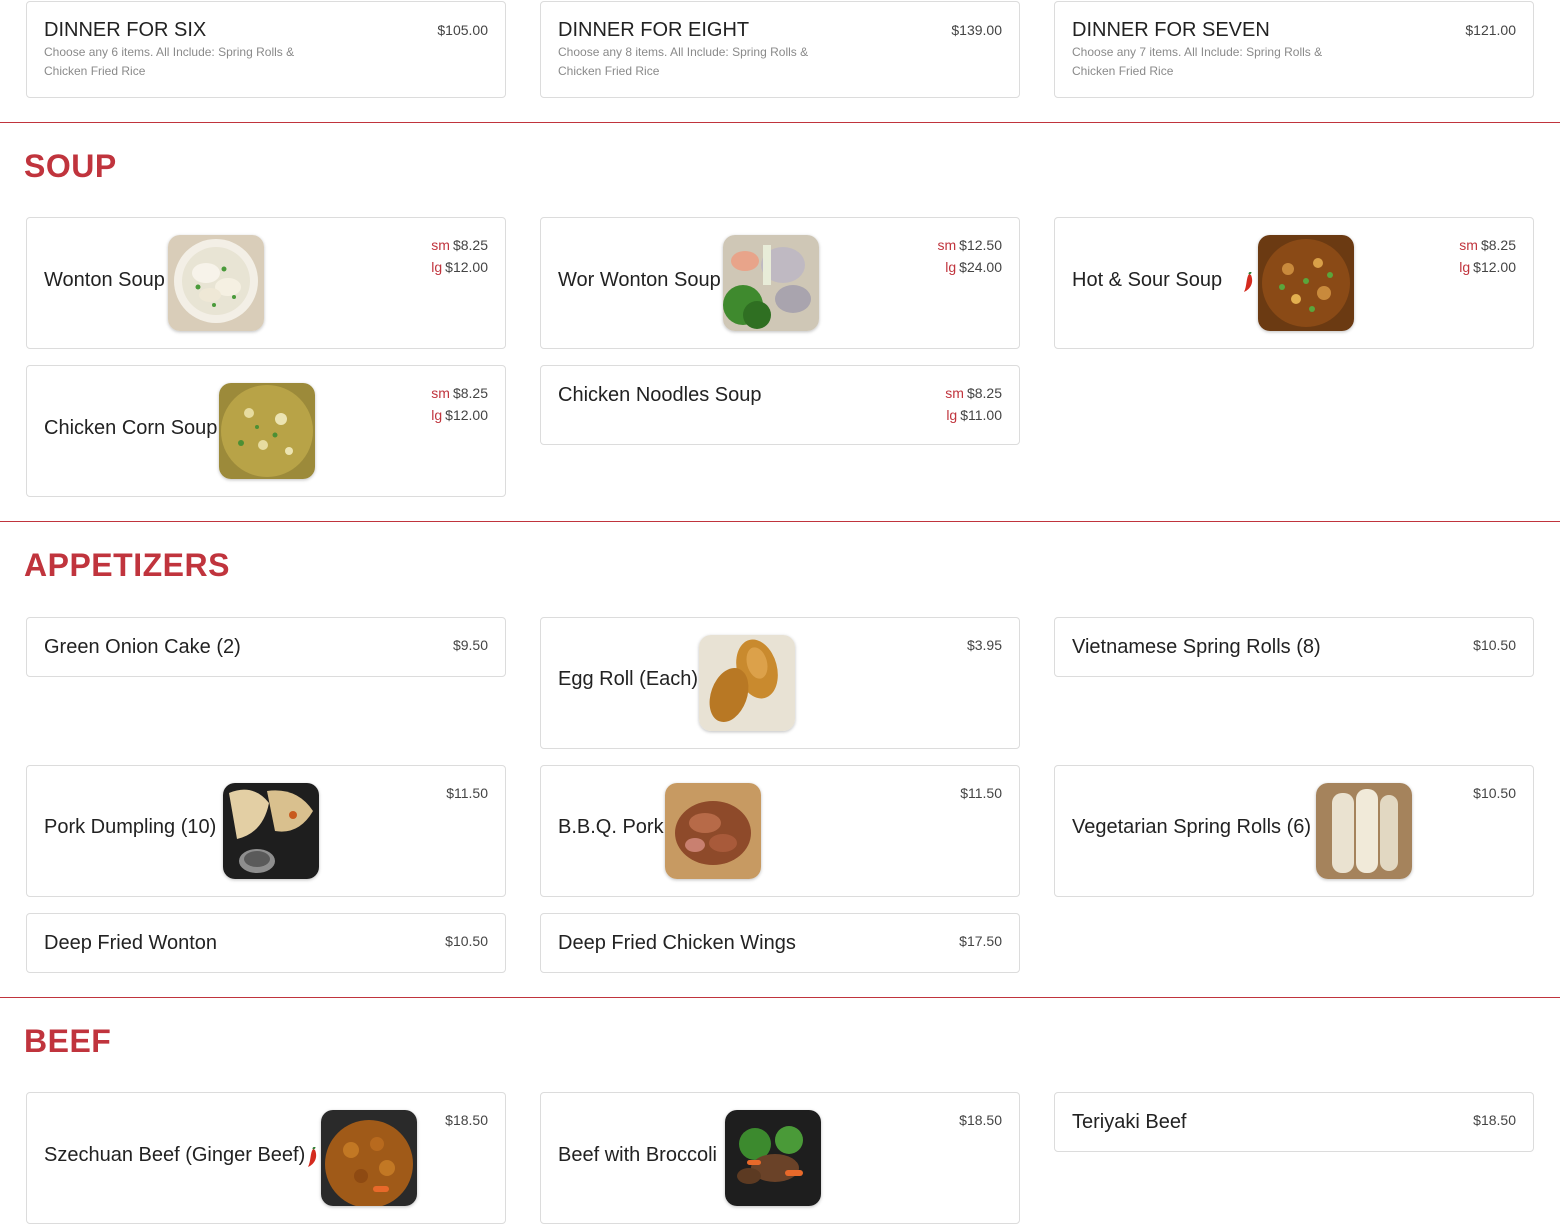  What do you see at coordinates (266, 283) in the screenshot?
I see `menu-item-wonton-soup: Wonton Soup sm $8.25 lg $12.00` at bounding box center [266, 283].